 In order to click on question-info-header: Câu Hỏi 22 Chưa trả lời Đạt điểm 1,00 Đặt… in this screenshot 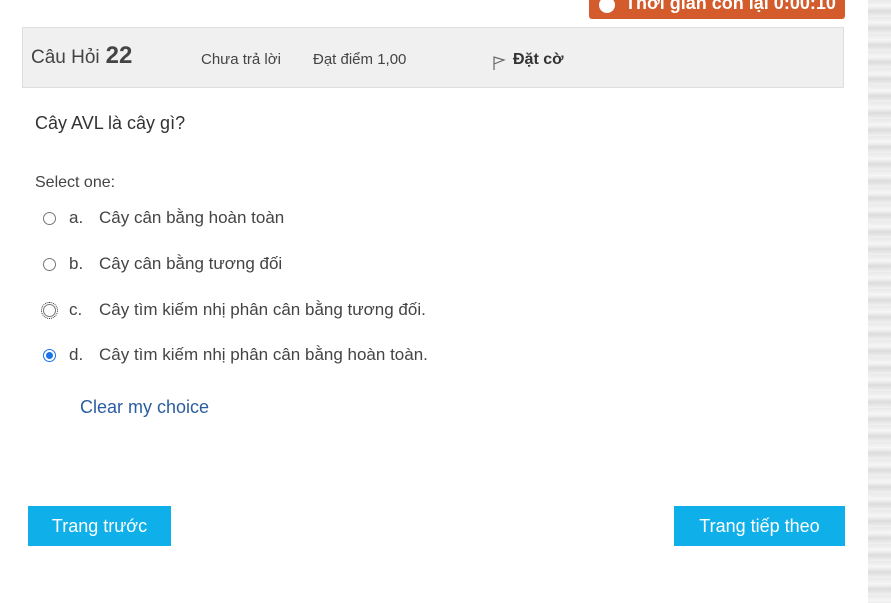, I will do `click(433, 57)`.